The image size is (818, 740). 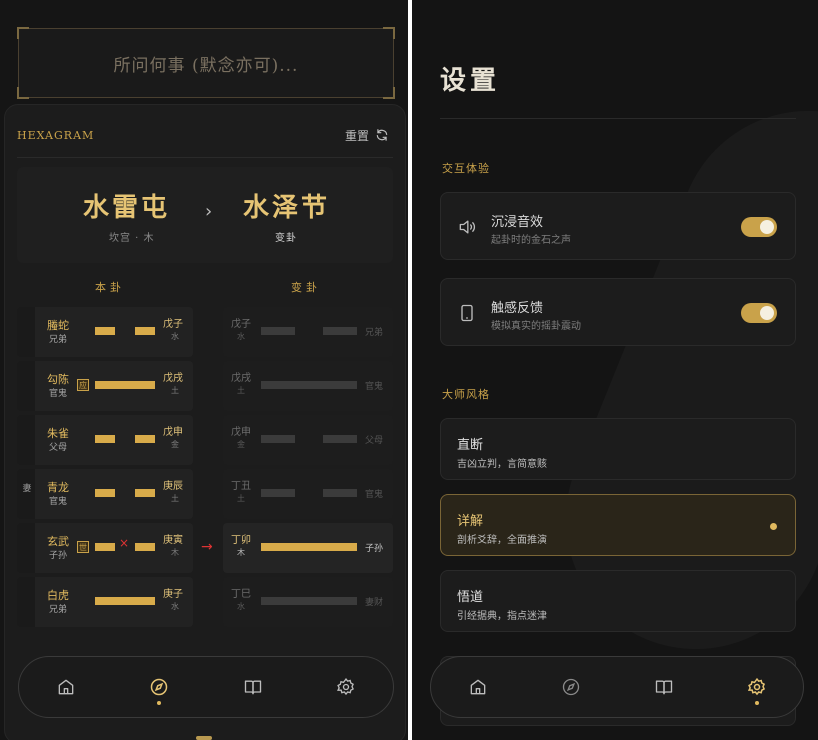 What do you see at coordinates (356, 135) in the screenshot?
I see `reset-label: 重置` at bounding box center [356, 135].